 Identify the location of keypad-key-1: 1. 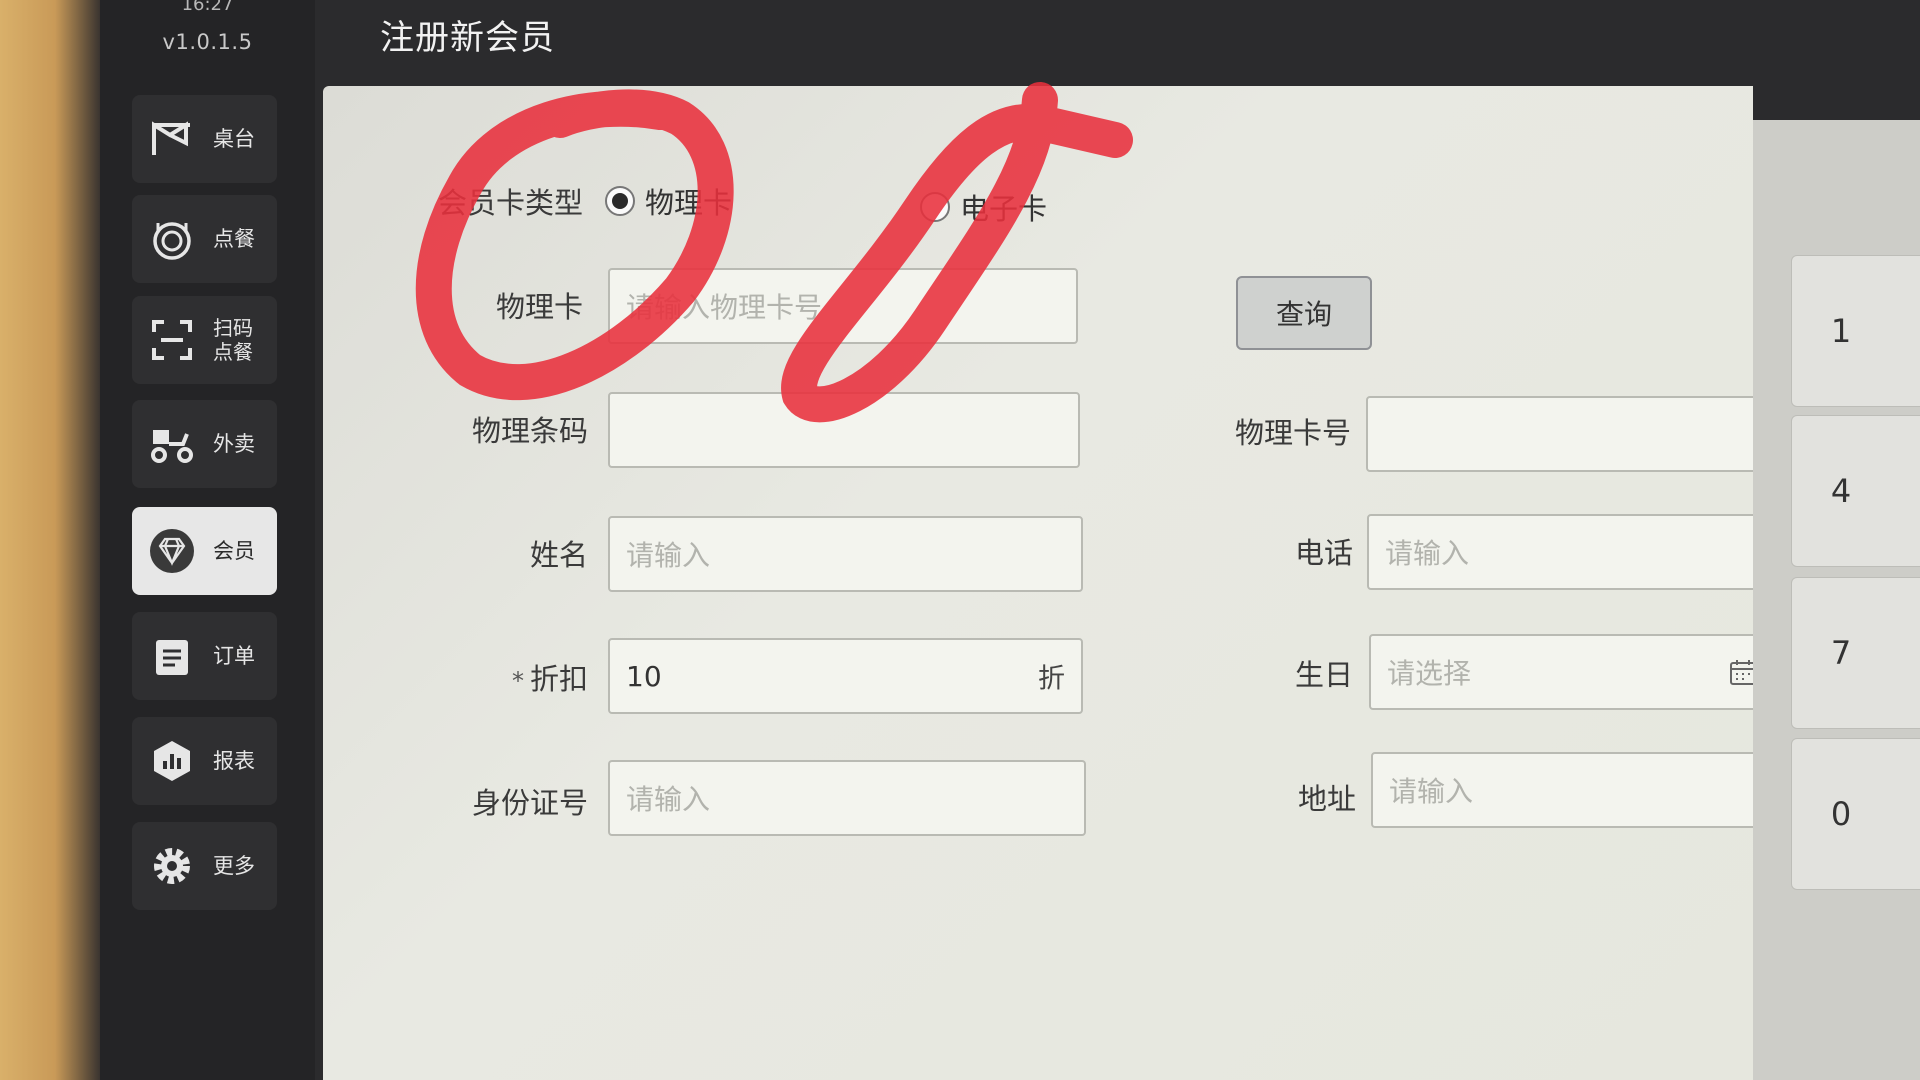
(1855, 331).